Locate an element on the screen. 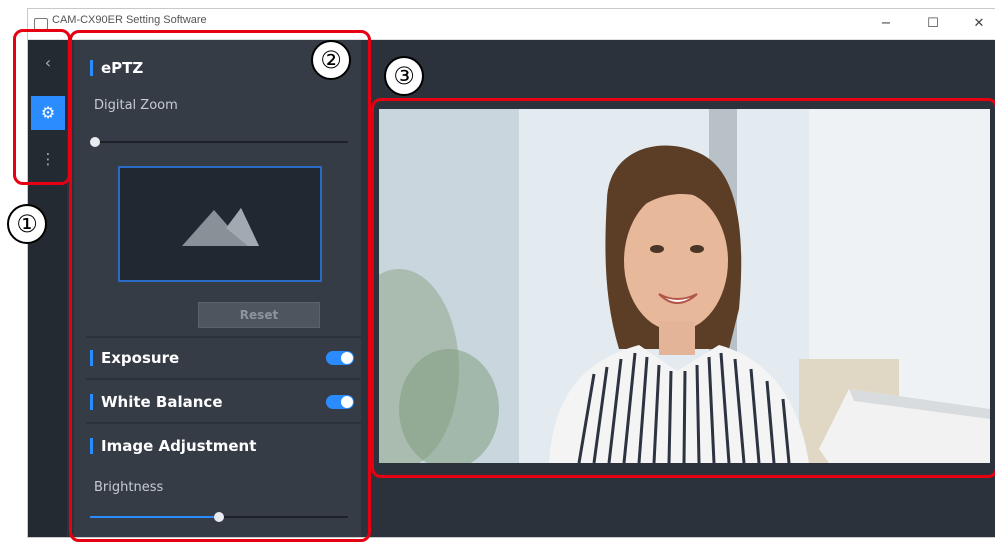 Image resolution: width=995 pixels, height=542 pixels. annotation-box-icon-bar is located at coordinates (42, 107).